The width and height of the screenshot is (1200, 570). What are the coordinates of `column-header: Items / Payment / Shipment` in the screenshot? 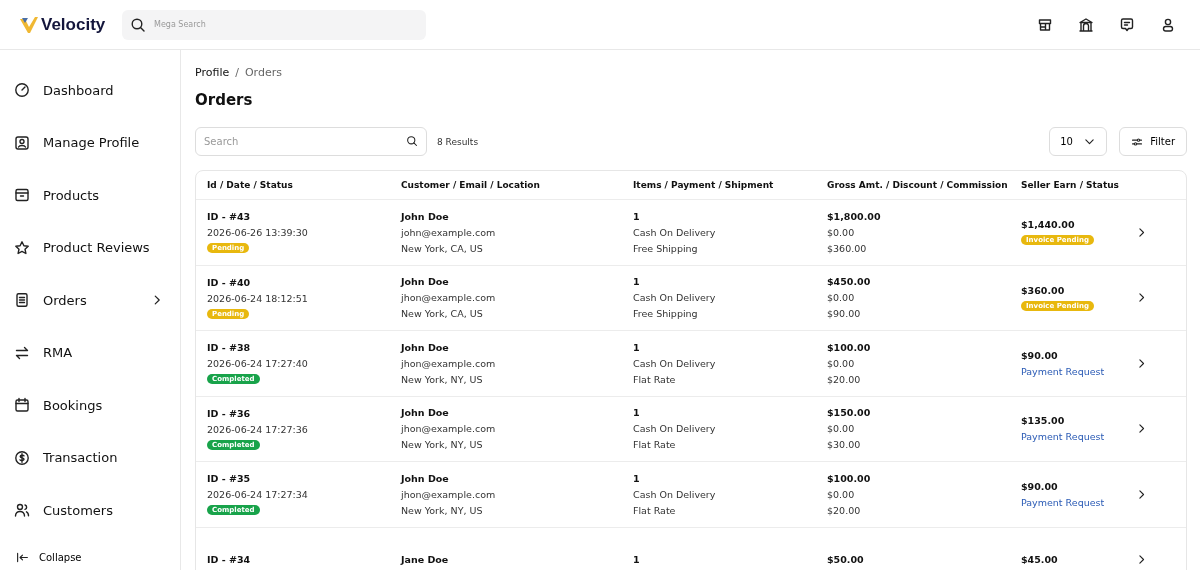 It's located at (704, 185).